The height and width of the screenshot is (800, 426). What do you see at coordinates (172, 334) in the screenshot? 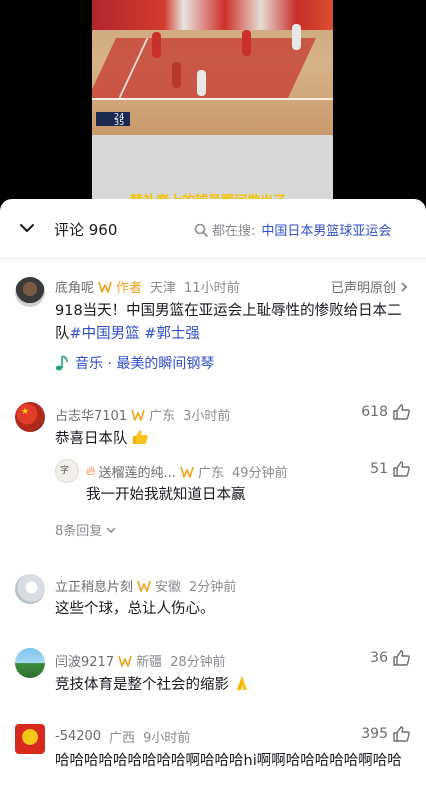
I see `hashtag-link: #郭士强` at bounding box center [172, 334].